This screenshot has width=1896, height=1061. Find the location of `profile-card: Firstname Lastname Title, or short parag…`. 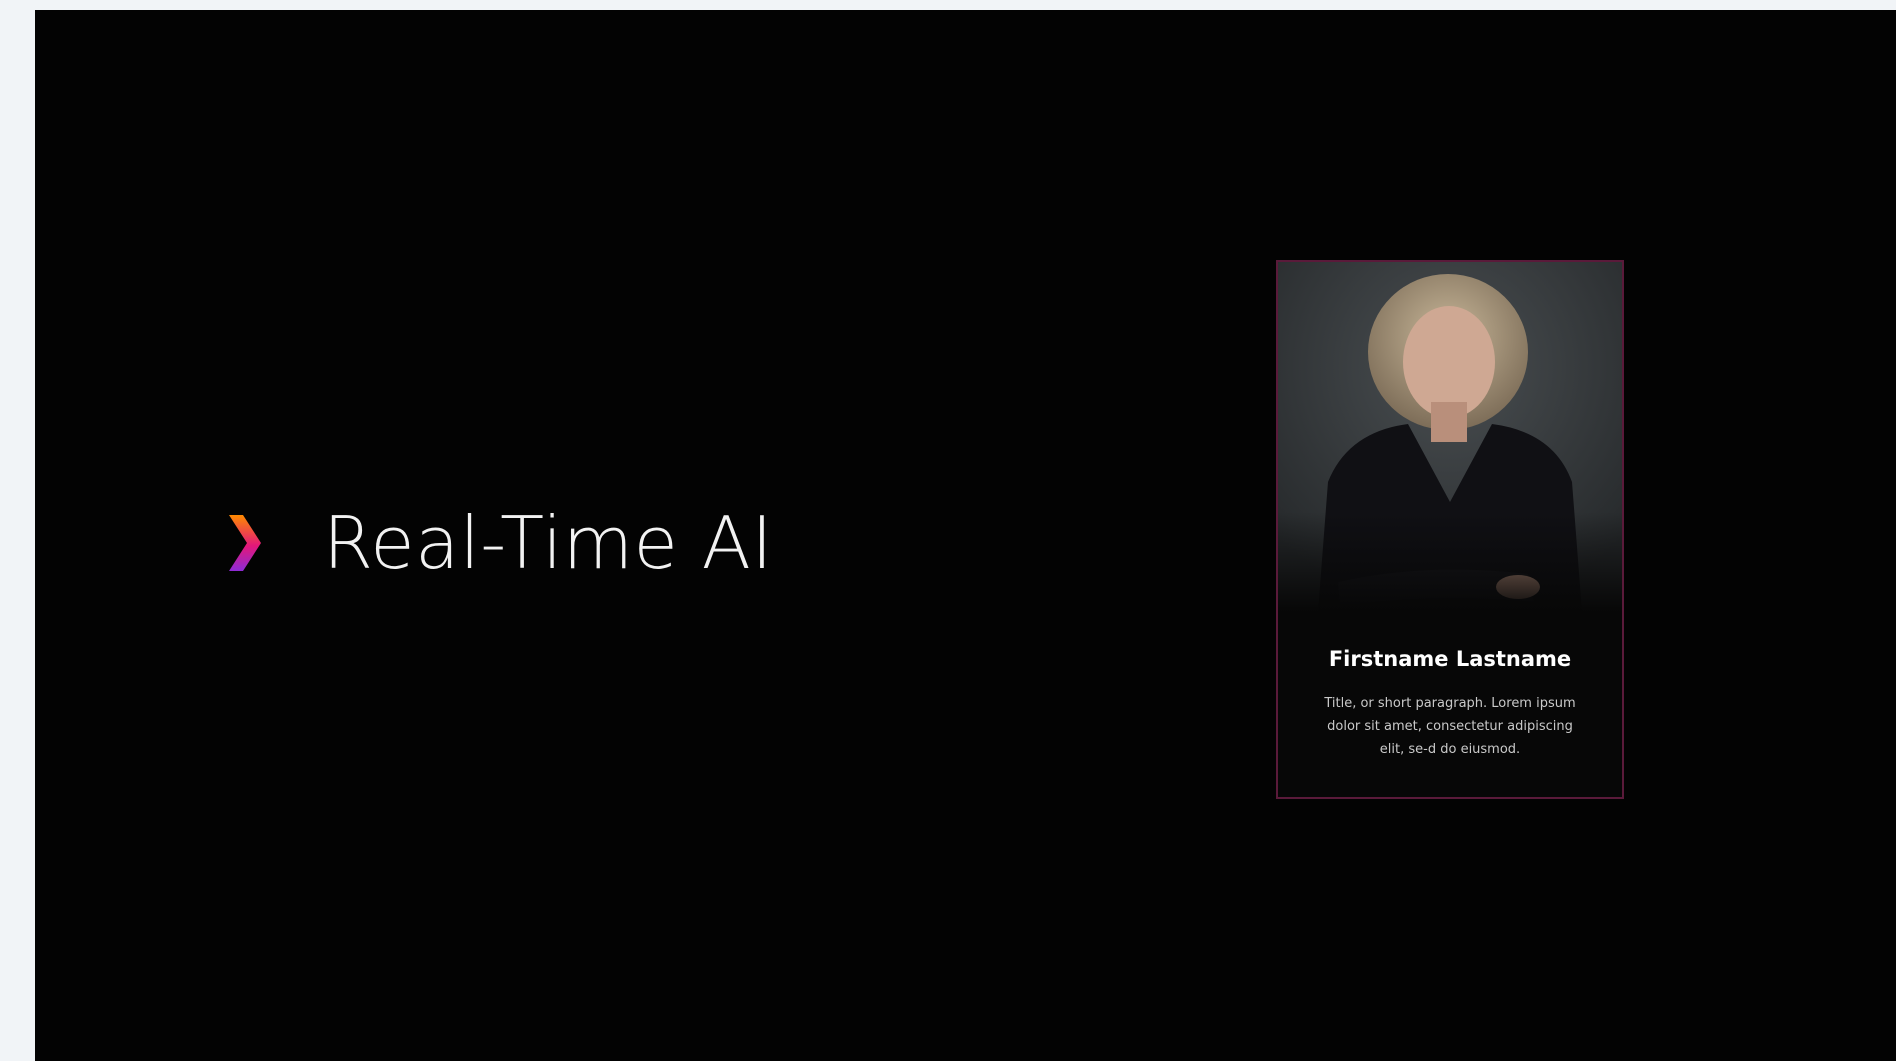

profile-card: Firstname Lastname Title, or short parag… is located at coordinates (1450, 529).